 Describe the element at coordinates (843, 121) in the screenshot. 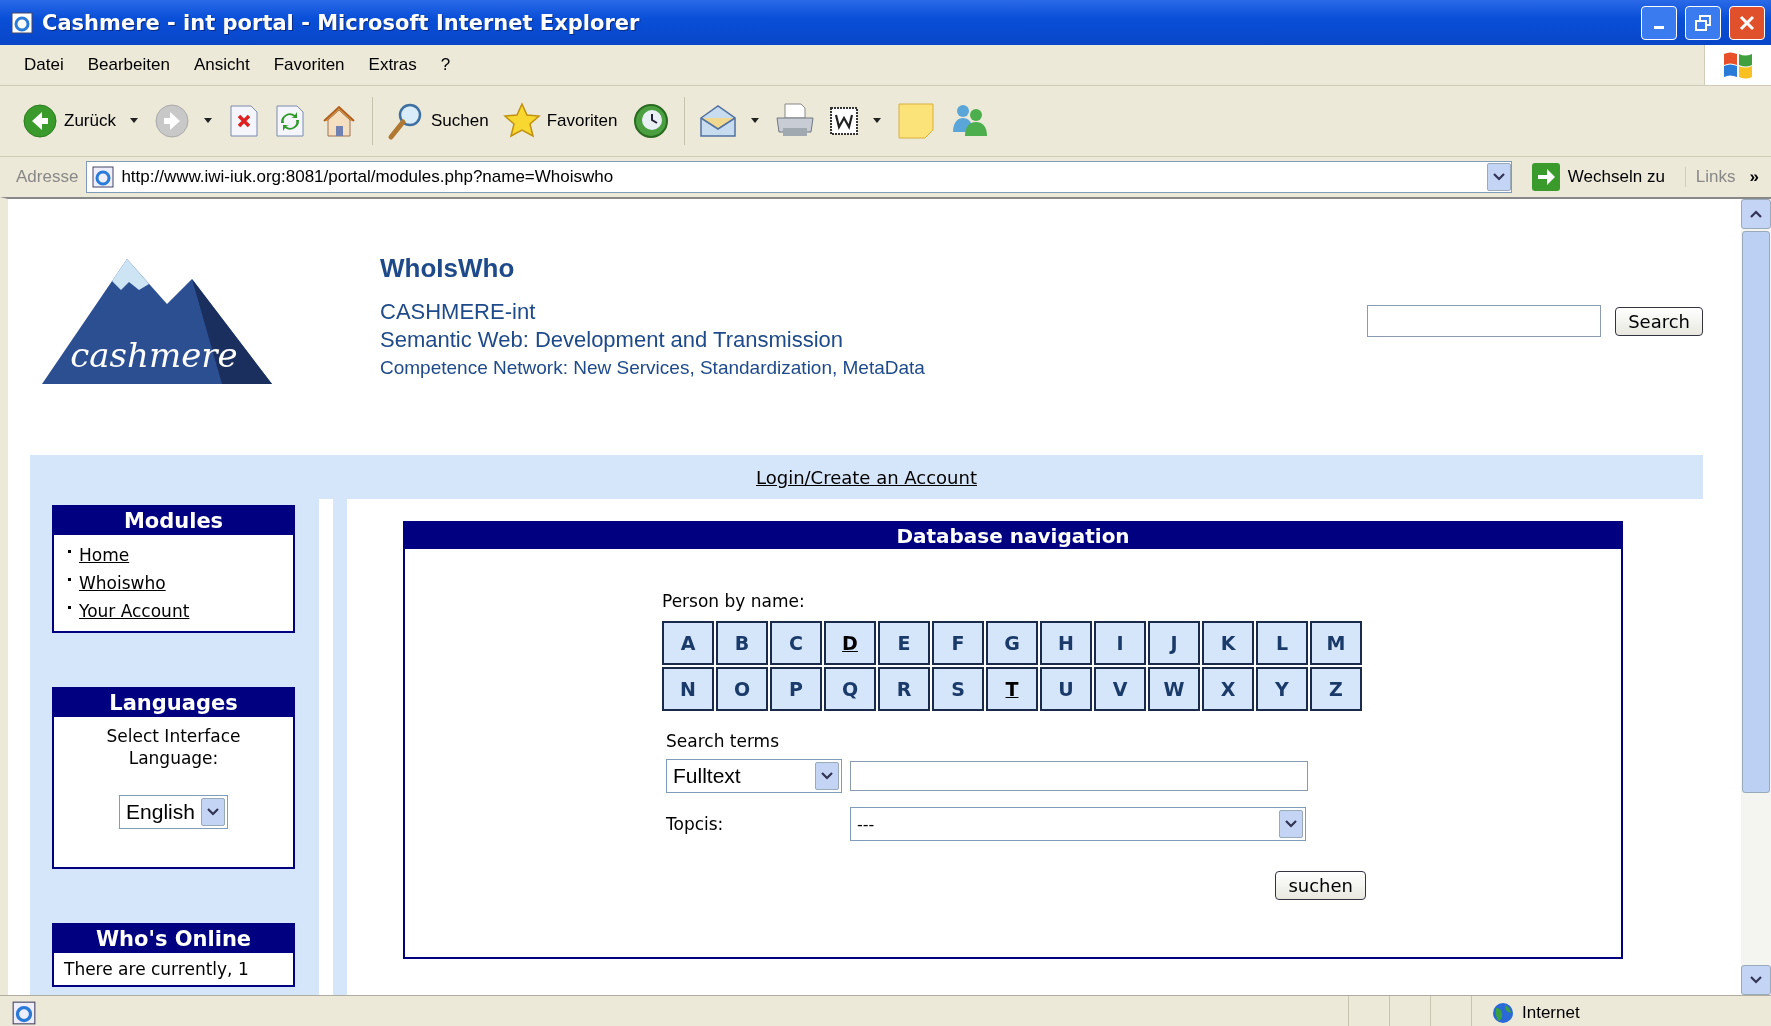

I see `document-icon` at that location.